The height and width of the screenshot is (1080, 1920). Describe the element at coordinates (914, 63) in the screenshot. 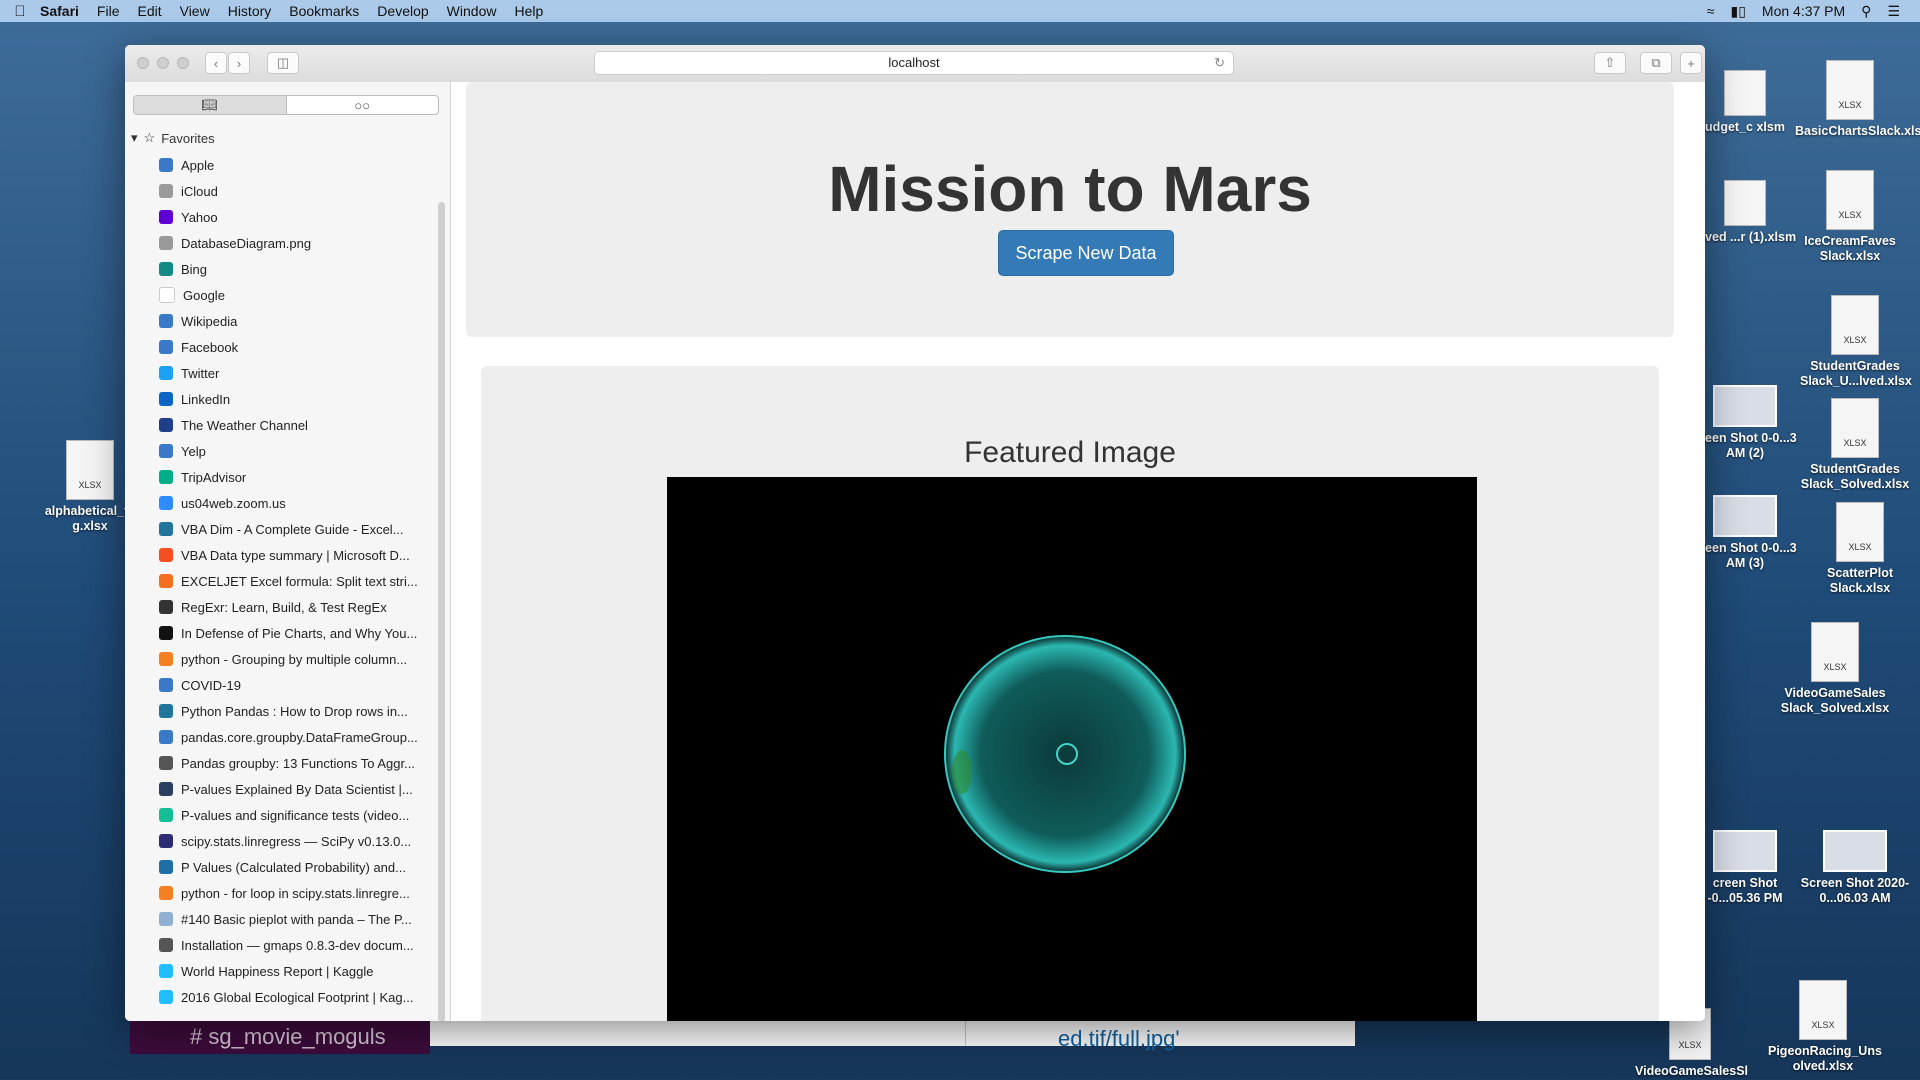

I see `address-bar: localhost ↻` at that location.